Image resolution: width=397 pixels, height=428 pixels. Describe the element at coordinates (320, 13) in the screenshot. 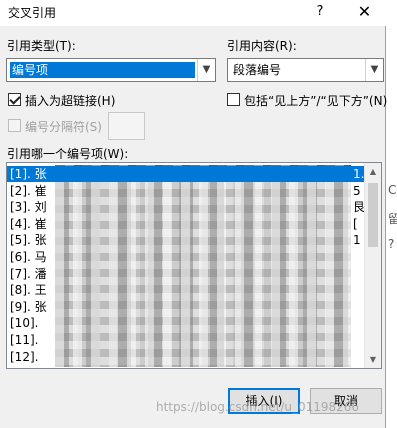

I see `help-button: ?` at that location.